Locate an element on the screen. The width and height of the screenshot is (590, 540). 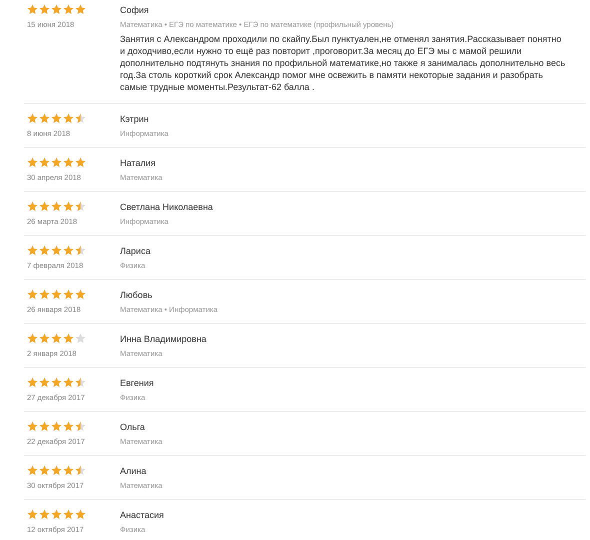
author-name: Анастасия is located at coordinates (142, 515).